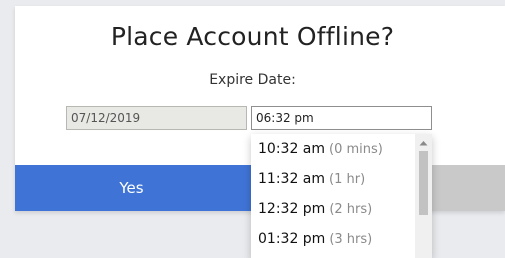  I want to click on time-option-hint: (3 hrs), so click(351, 239).